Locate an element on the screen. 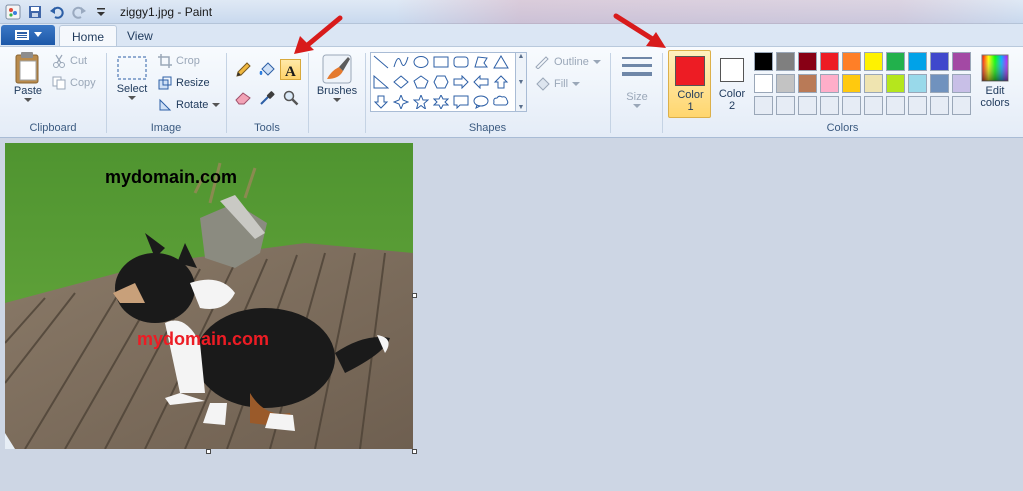 This screenshot has width=1023, height=491. cut-button: Cut is located at coordinates (69, 61).